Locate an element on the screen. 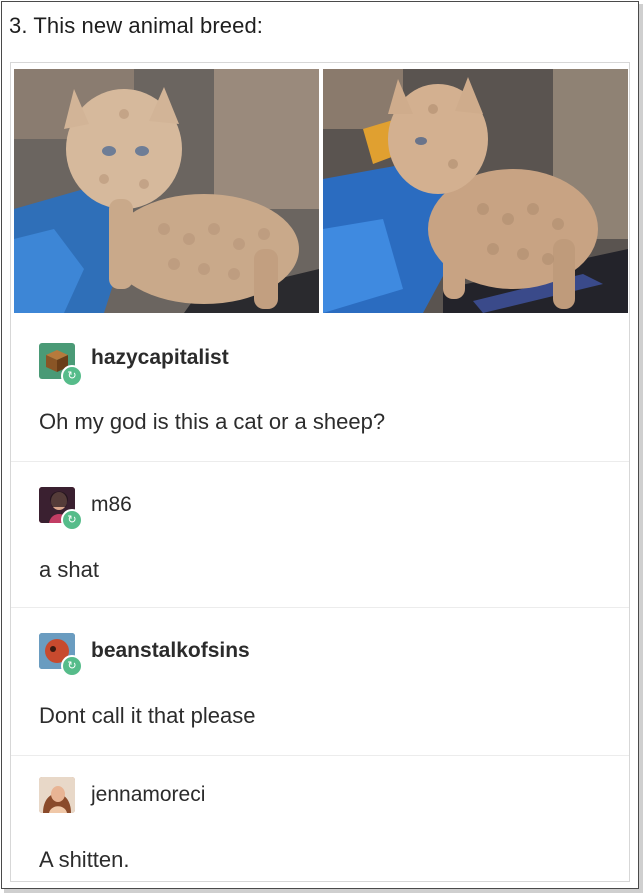 The image size is (644, 894). comment-text: Dont call it that please is located at coordinates (147, 715).